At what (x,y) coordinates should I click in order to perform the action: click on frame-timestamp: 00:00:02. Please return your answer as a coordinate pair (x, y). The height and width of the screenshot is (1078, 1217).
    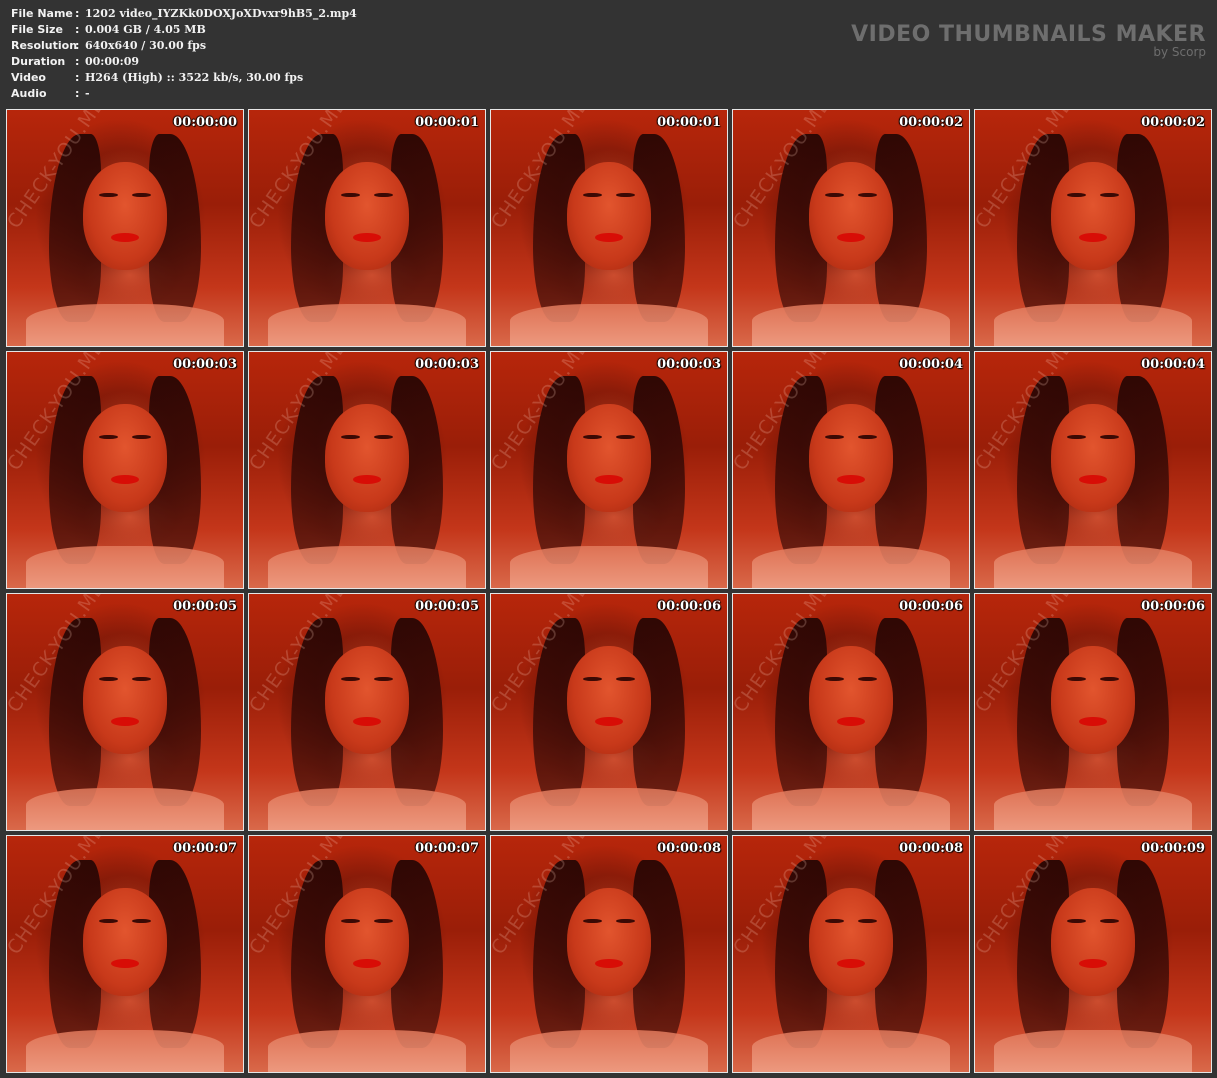
    Looking at the image, I should click on (1173, 122).